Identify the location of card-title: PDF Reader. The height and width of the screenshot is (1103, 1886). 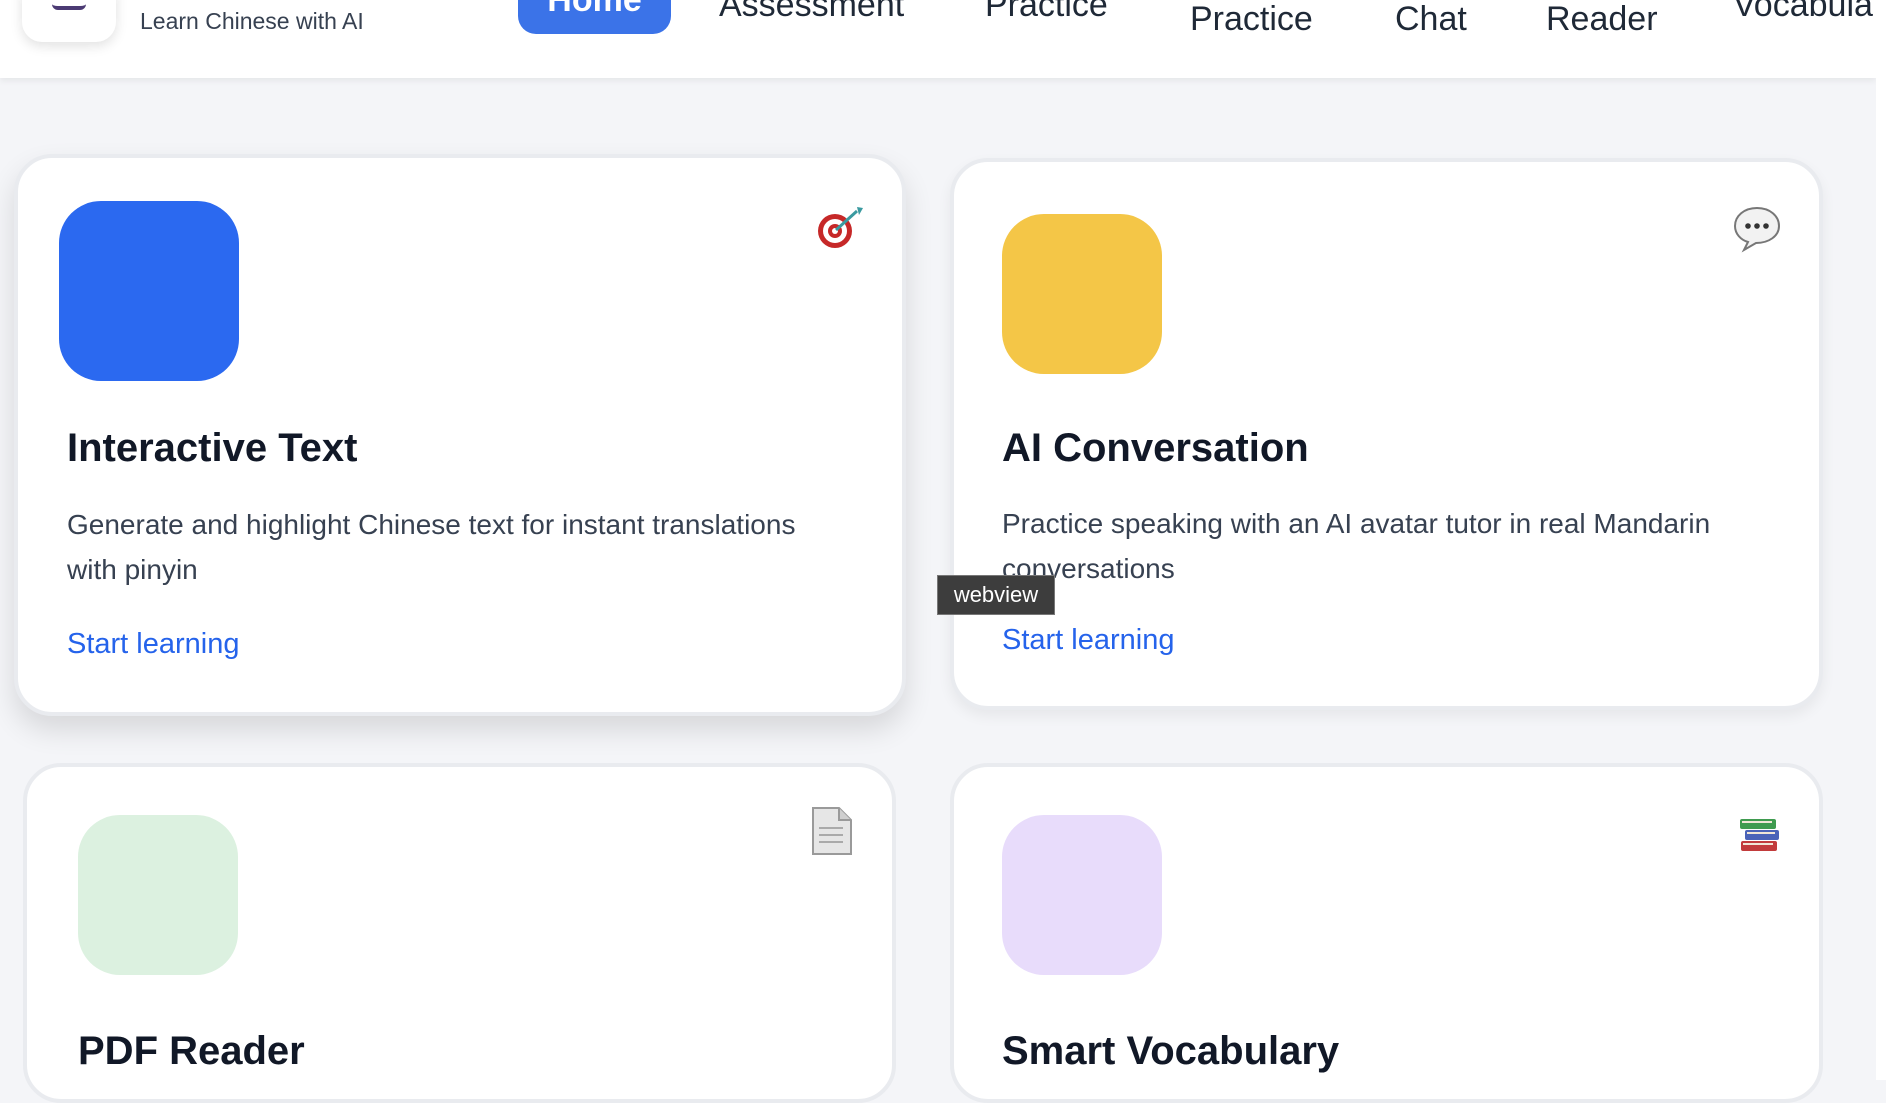
(191, 1051).